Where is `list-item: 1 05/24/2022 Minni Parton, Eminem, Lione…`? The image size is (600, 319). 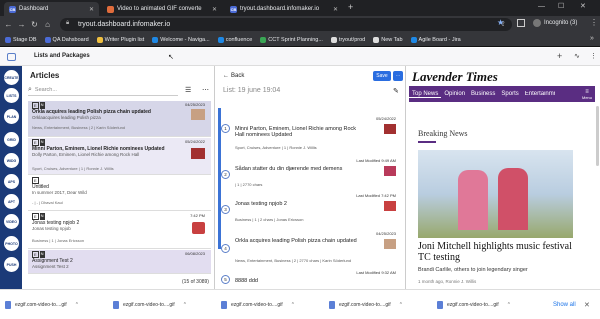 list-item: 1 05/24/2022 Minni Parton, Eminem, Lione… is located at coordinates (311, 132).